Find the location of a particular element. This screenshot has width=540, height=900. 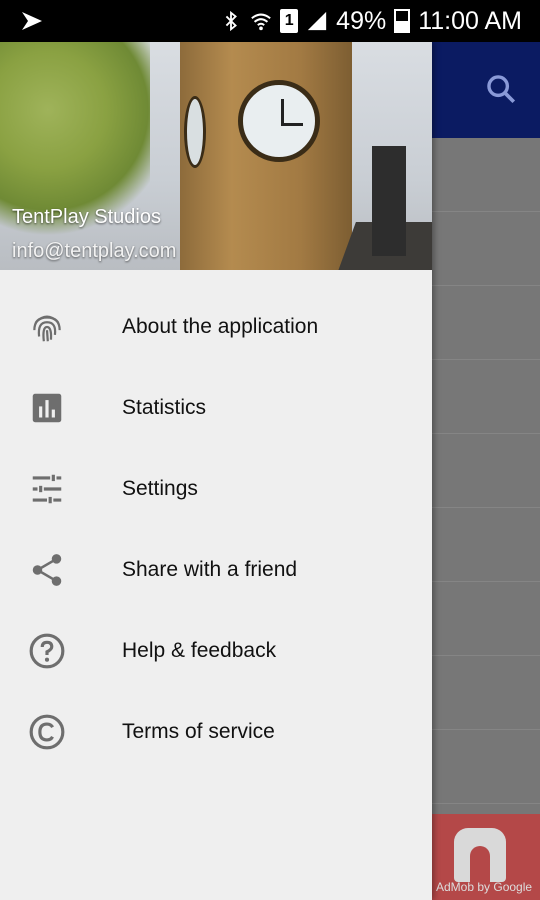

bluetooth-icon is located at coordinates (231, 21).